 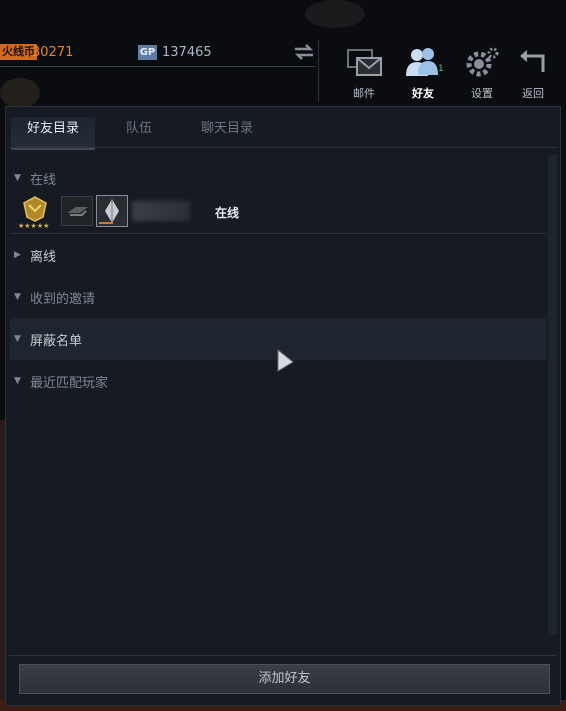 What do you see at coordinates (278, 297) in the screenshot?
I see `section-invites: ▼ 收到的邀请` at bounding box center [278, 297].